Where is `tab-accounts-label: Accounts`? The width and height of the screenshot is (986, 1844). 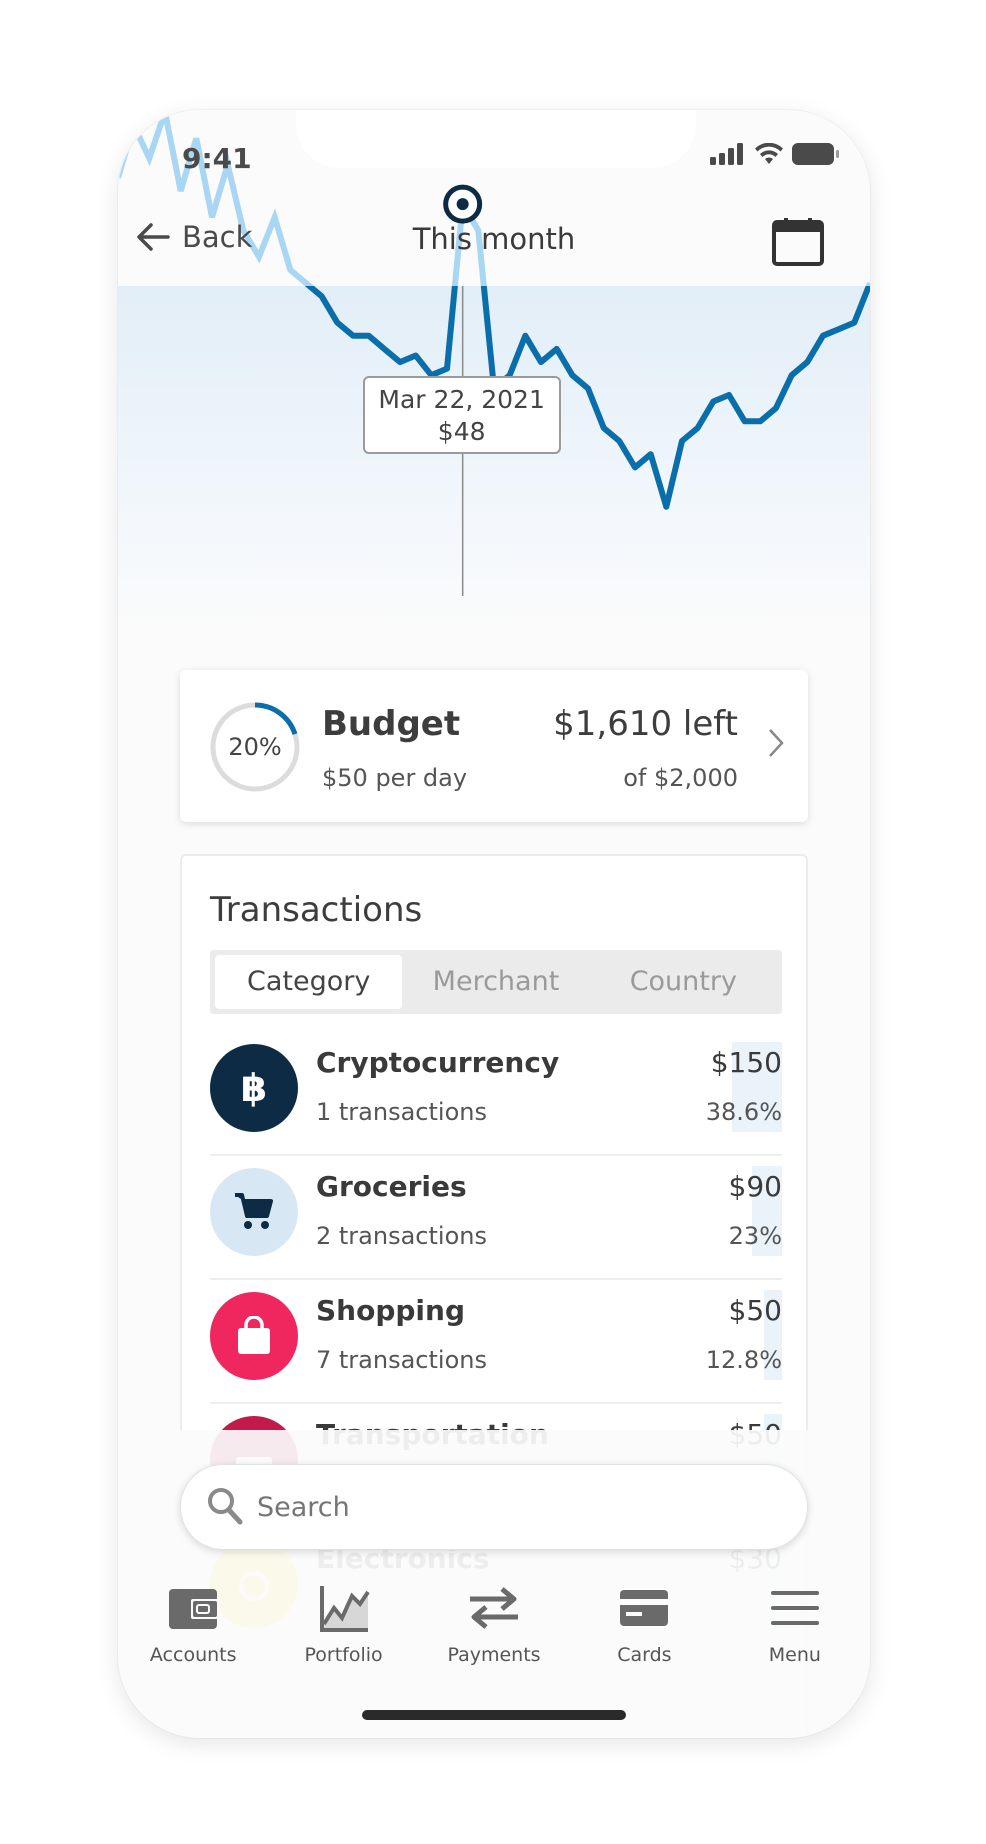
tab-accounts-label: Accounts is located at coordinates (193, 1655).